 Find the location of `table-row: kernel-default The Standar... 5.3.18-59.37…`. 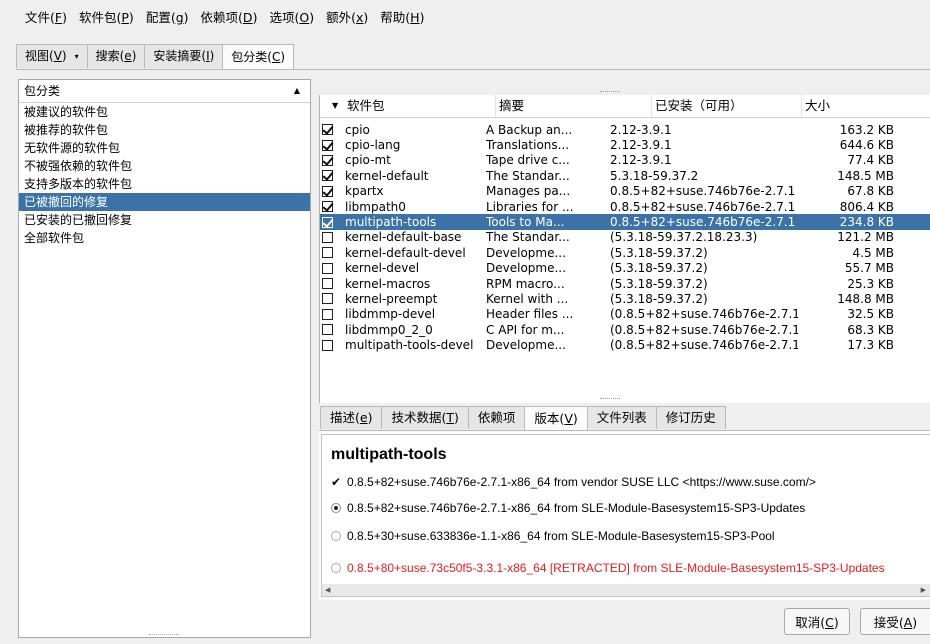

table-row: kernel-default The Standar... 5.3.18-59.37… is located at coordinates (625, 175).